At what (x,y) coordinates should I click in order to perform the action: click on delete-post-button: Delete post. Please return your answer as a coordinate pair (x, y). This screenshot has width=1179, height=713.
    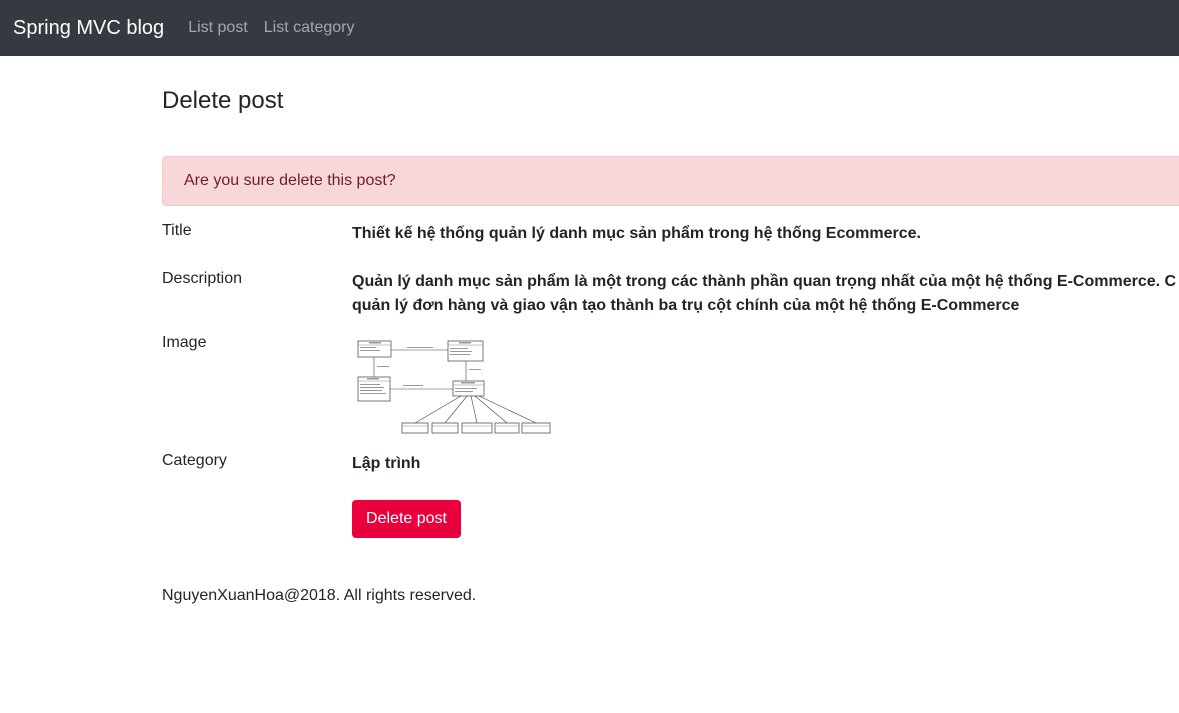
    Looking at the image, I should click on (406, 519).